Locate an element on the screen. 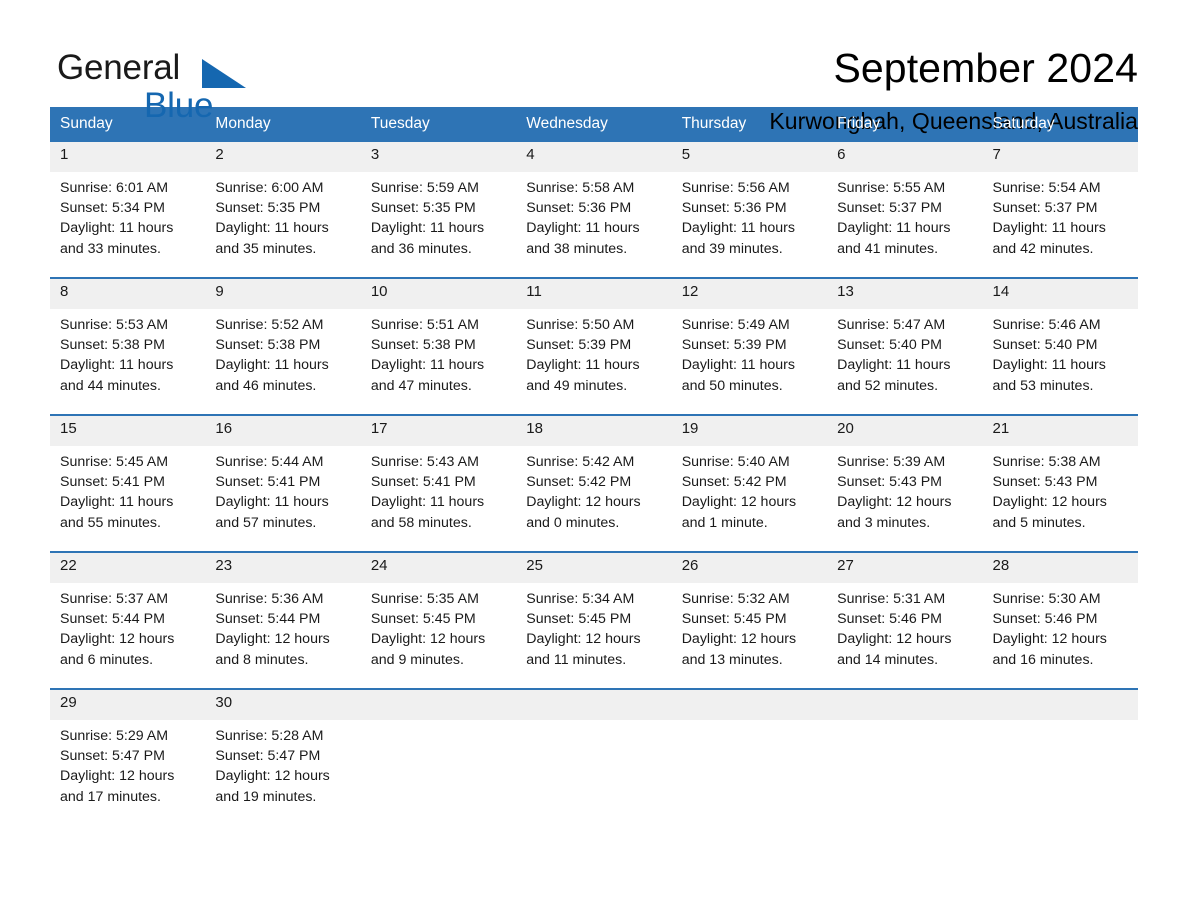 This screenshot has width=1188, height=918. daylight-text: Daylight: 12 hours and 3 minutes. is located at coordinates (894, 512).